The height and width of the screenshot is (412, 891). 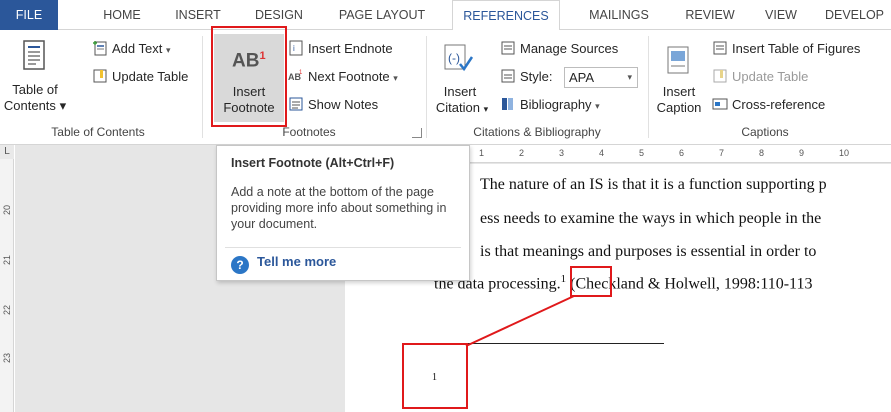 I want to click on tell-me-more-link: ? Tell me more, so click(x=283, y=264).